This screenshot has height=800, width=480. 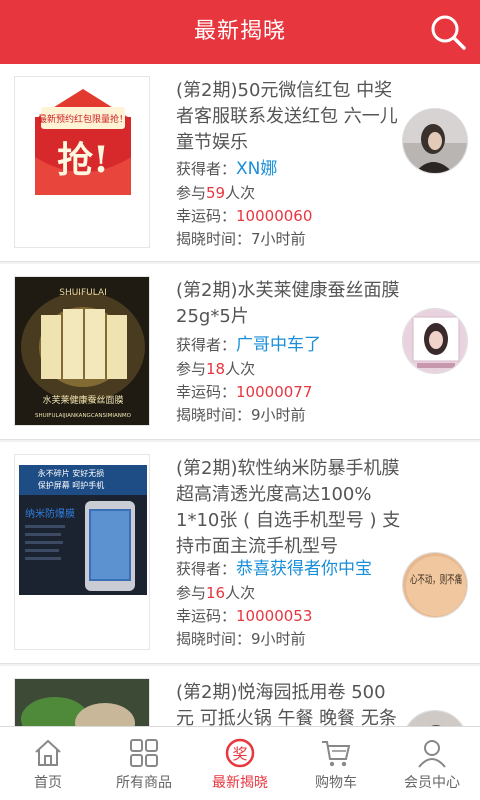 What do you see at coordinates (304, 569) in the screenshot?
I see `winner-name: 恭喜获得者你中宝` at bounding box center [304, 569].